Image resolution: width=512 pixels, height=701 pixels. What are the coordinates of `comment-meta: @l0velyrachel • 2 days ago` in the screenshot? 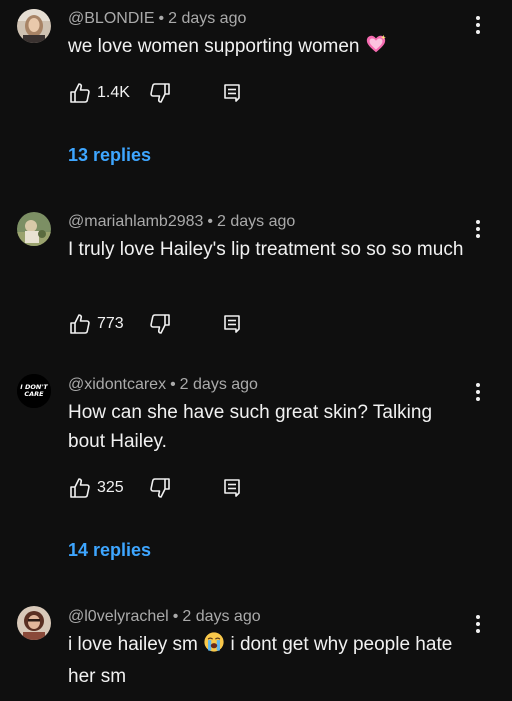 It's located at (164, 617).